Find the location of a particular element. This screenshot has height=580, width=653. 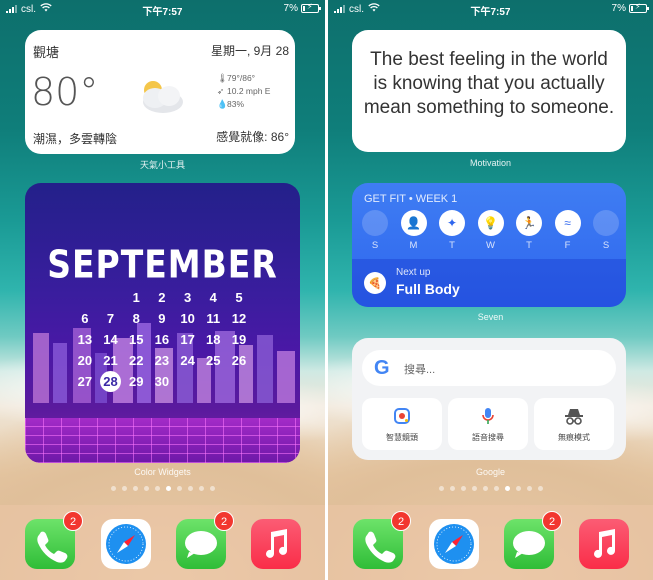

weather-humidity: 83% is located at coordinates (236, 104).